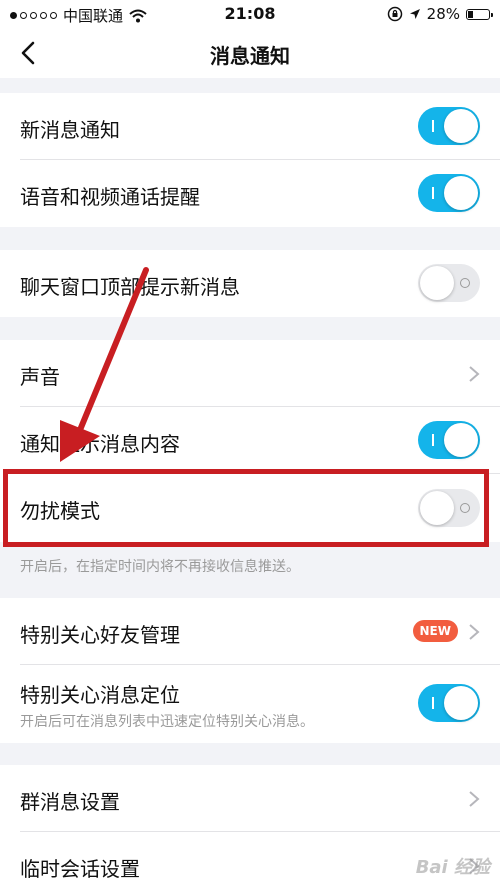 The width and height of the screenshot is (500, 889). I want to click on row-label: 群消息设置, so click(70, 802).